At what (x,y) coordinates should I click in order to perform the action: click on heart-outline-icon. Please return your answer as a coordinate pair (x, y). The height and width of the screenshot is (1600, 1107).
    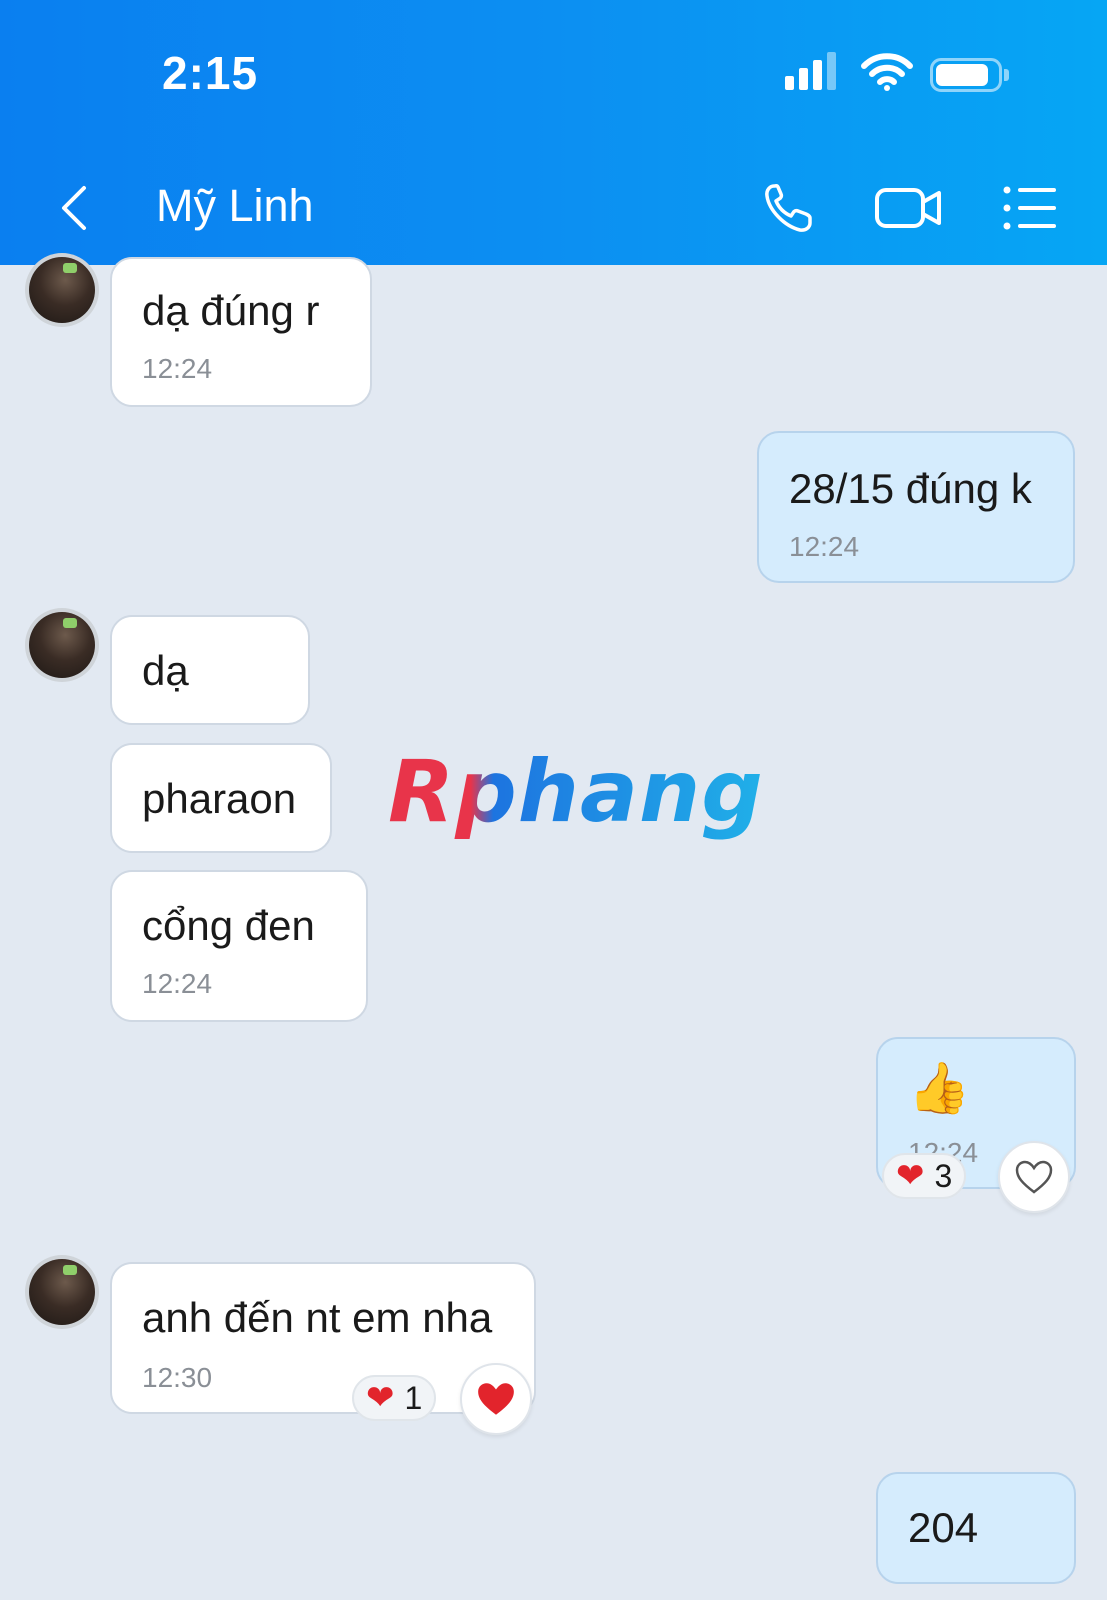
    Looking at the image, I should click on (1034, 1177).